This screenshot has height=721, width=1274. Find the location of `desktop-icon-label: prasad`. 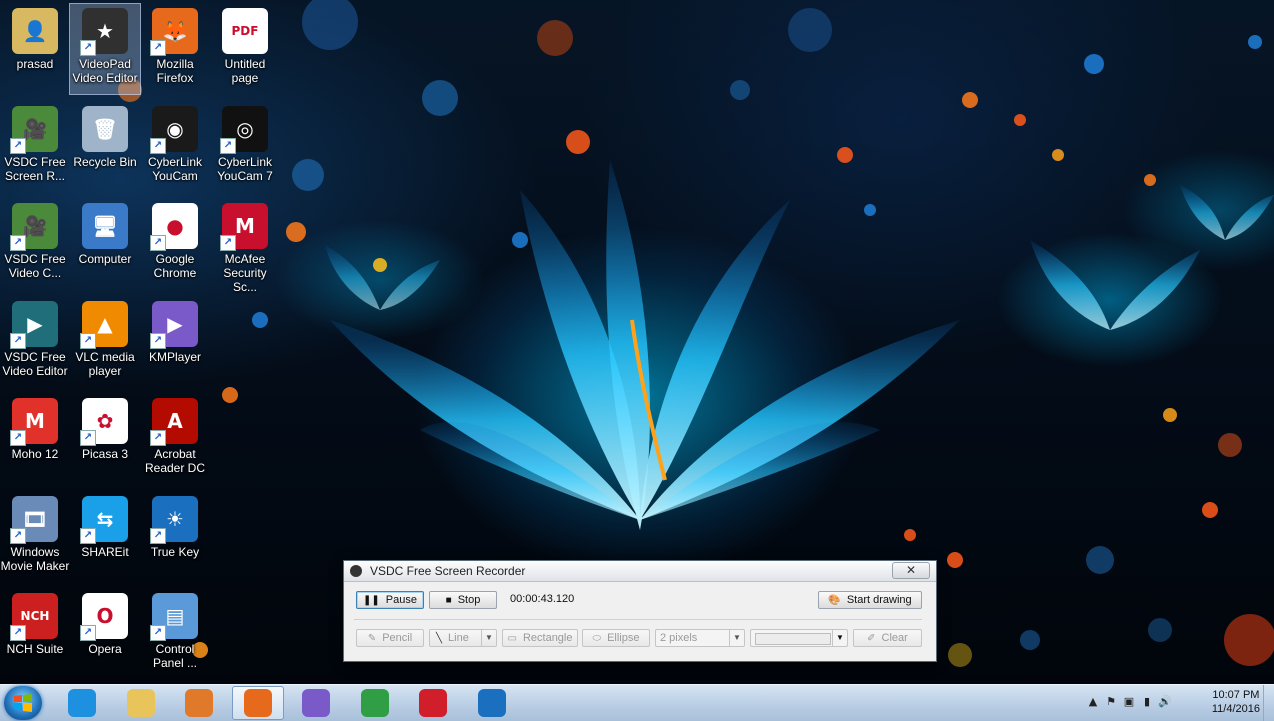

desktop-icon-label: prasad is located at coordinates (35, 64).